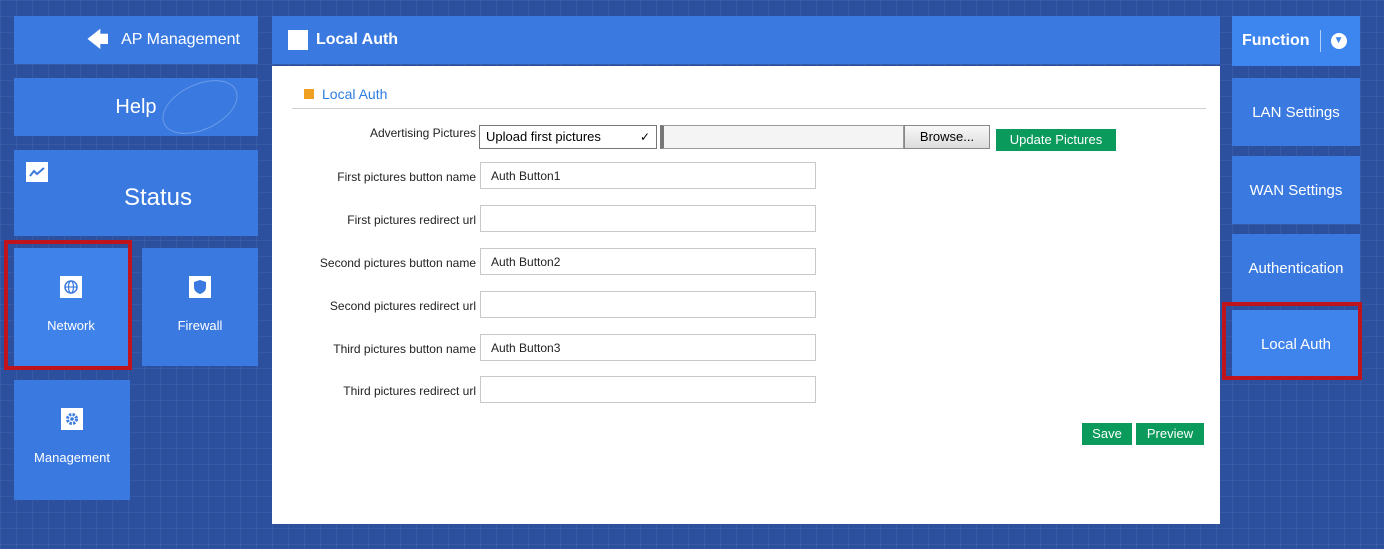 The width and height of the screenshot is (1384, 549). Describe the element at coordinates (200, 107) in the screenshot. I see `swoosh-decoration` at that location.